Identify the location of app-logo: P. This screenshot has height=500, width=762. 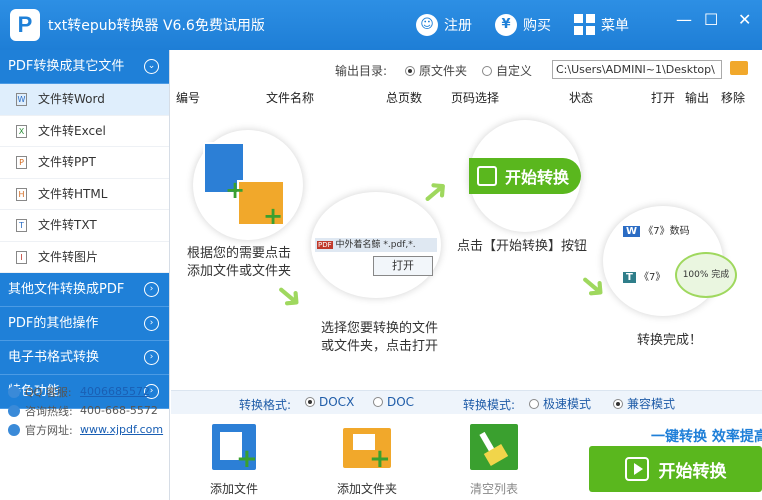
(25, 25).